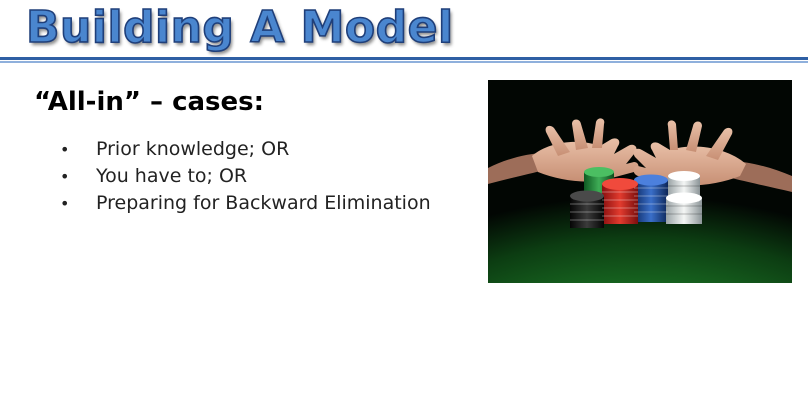 Image resolution: width=808 pixels, height=400 pixels. What do you see at coordinates (263, 203) in the screenshot?
I see `bullet-text: Preparing for Backward Elimination` at bounding box center [263, 203].